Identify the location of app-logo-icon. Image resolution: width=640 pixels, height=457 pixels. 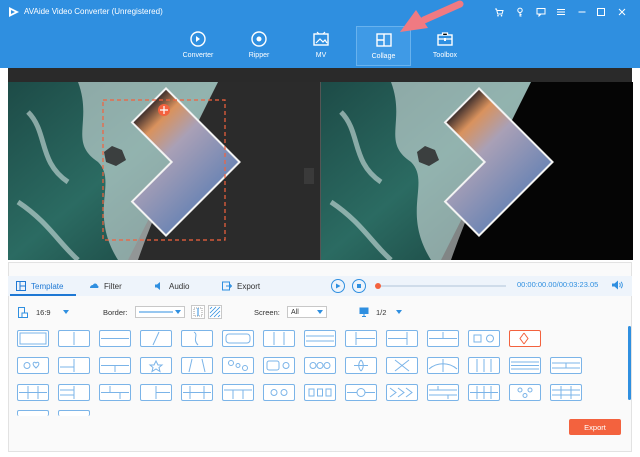
(14, 12).